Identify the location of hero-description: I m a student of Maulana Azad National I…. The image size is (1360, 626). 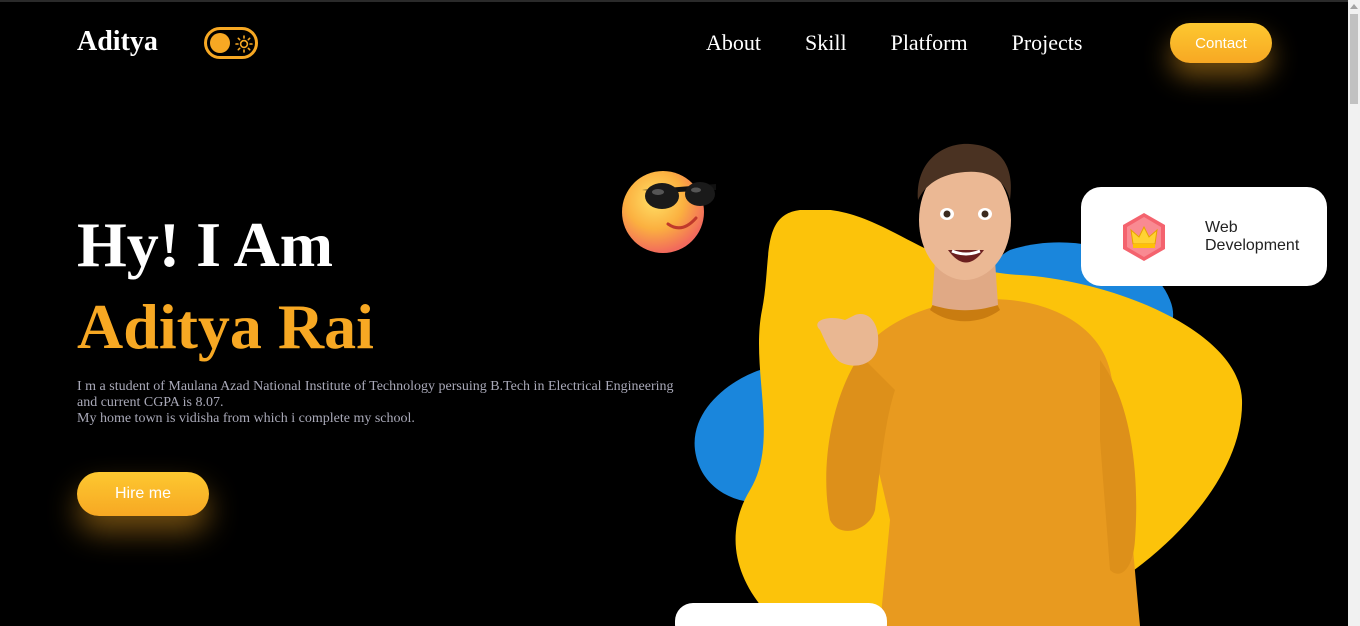
(382, 403).